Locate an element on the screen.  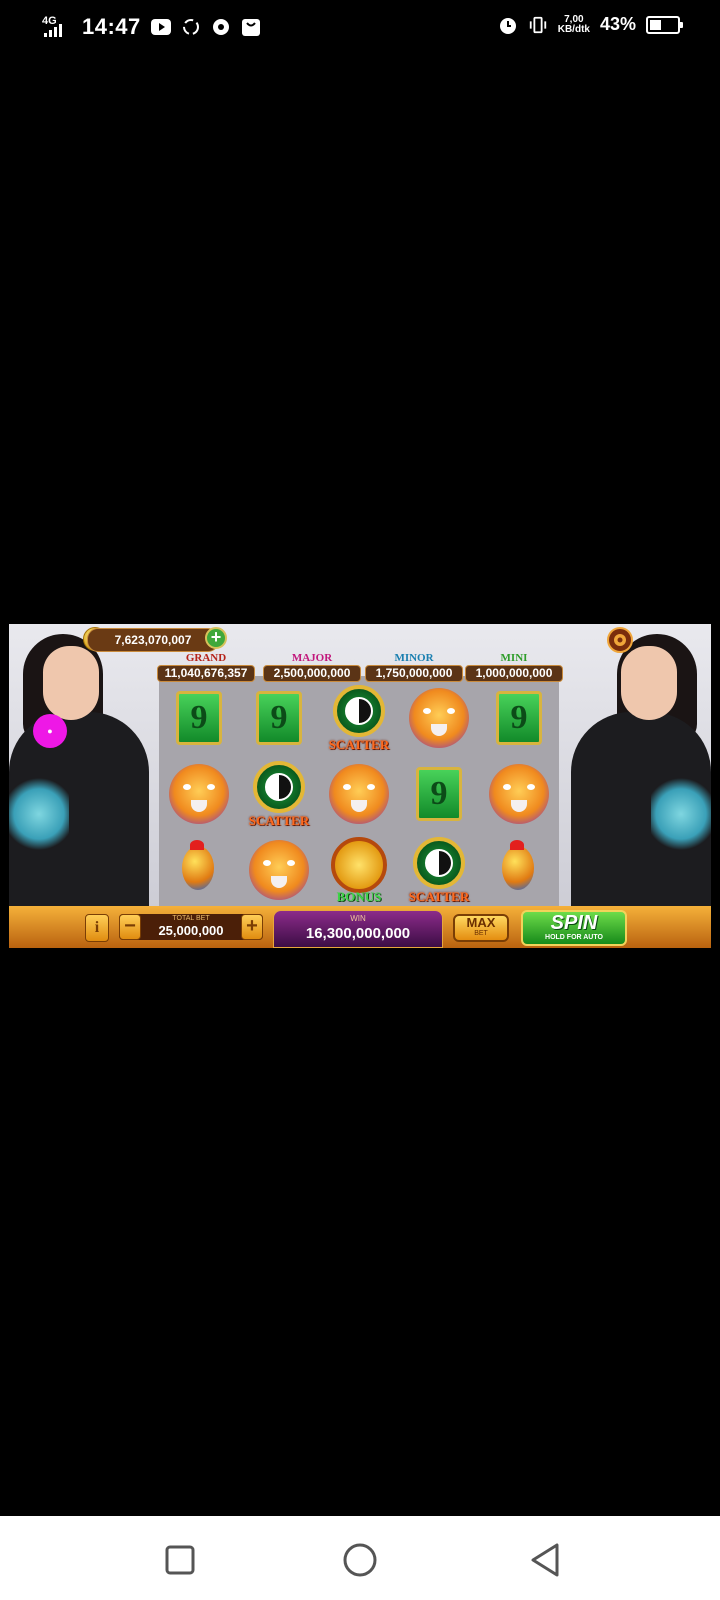
max-bet-label: MAX is located at coordinates (481, 922).